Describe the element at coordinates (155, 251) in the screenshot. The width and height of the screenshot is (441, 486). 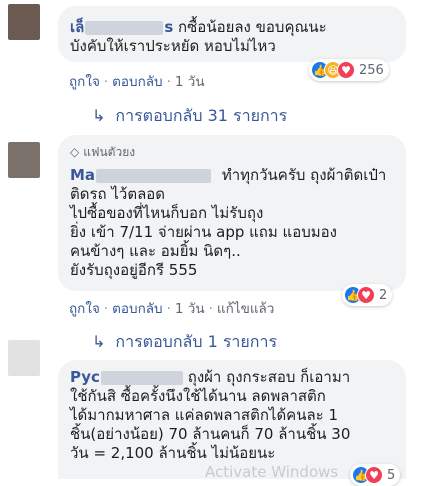
I see `comment-text-line: คนข้างๆ และ อมยิ้ม นิดๆ..` at that location.